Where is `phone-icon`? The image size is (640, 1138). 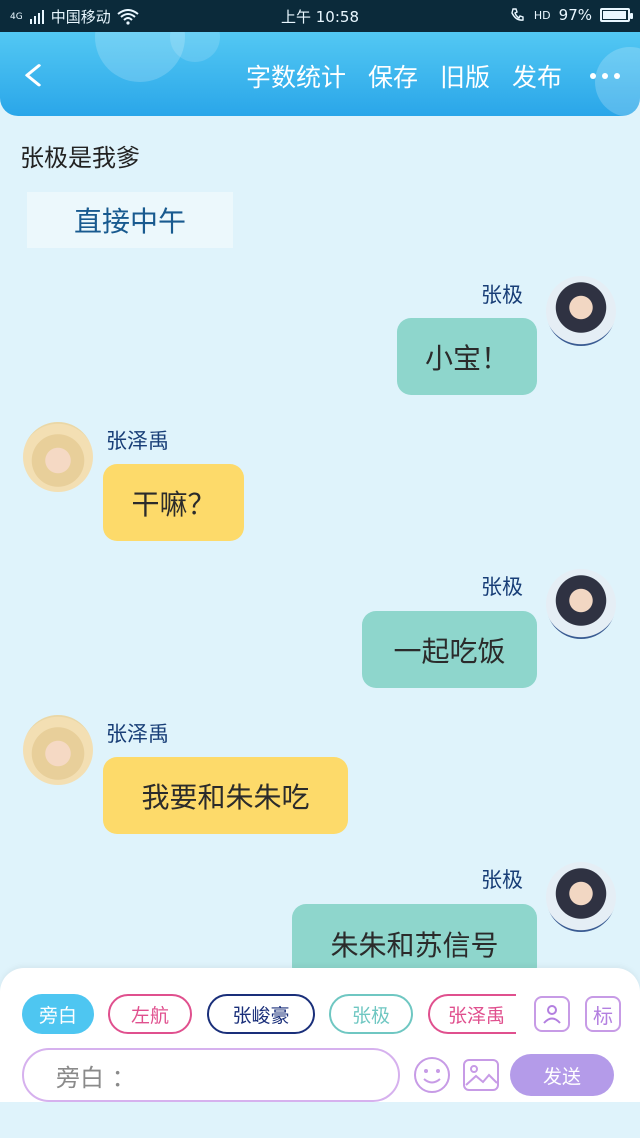
phone-icon is located at coordinates (517, 14).